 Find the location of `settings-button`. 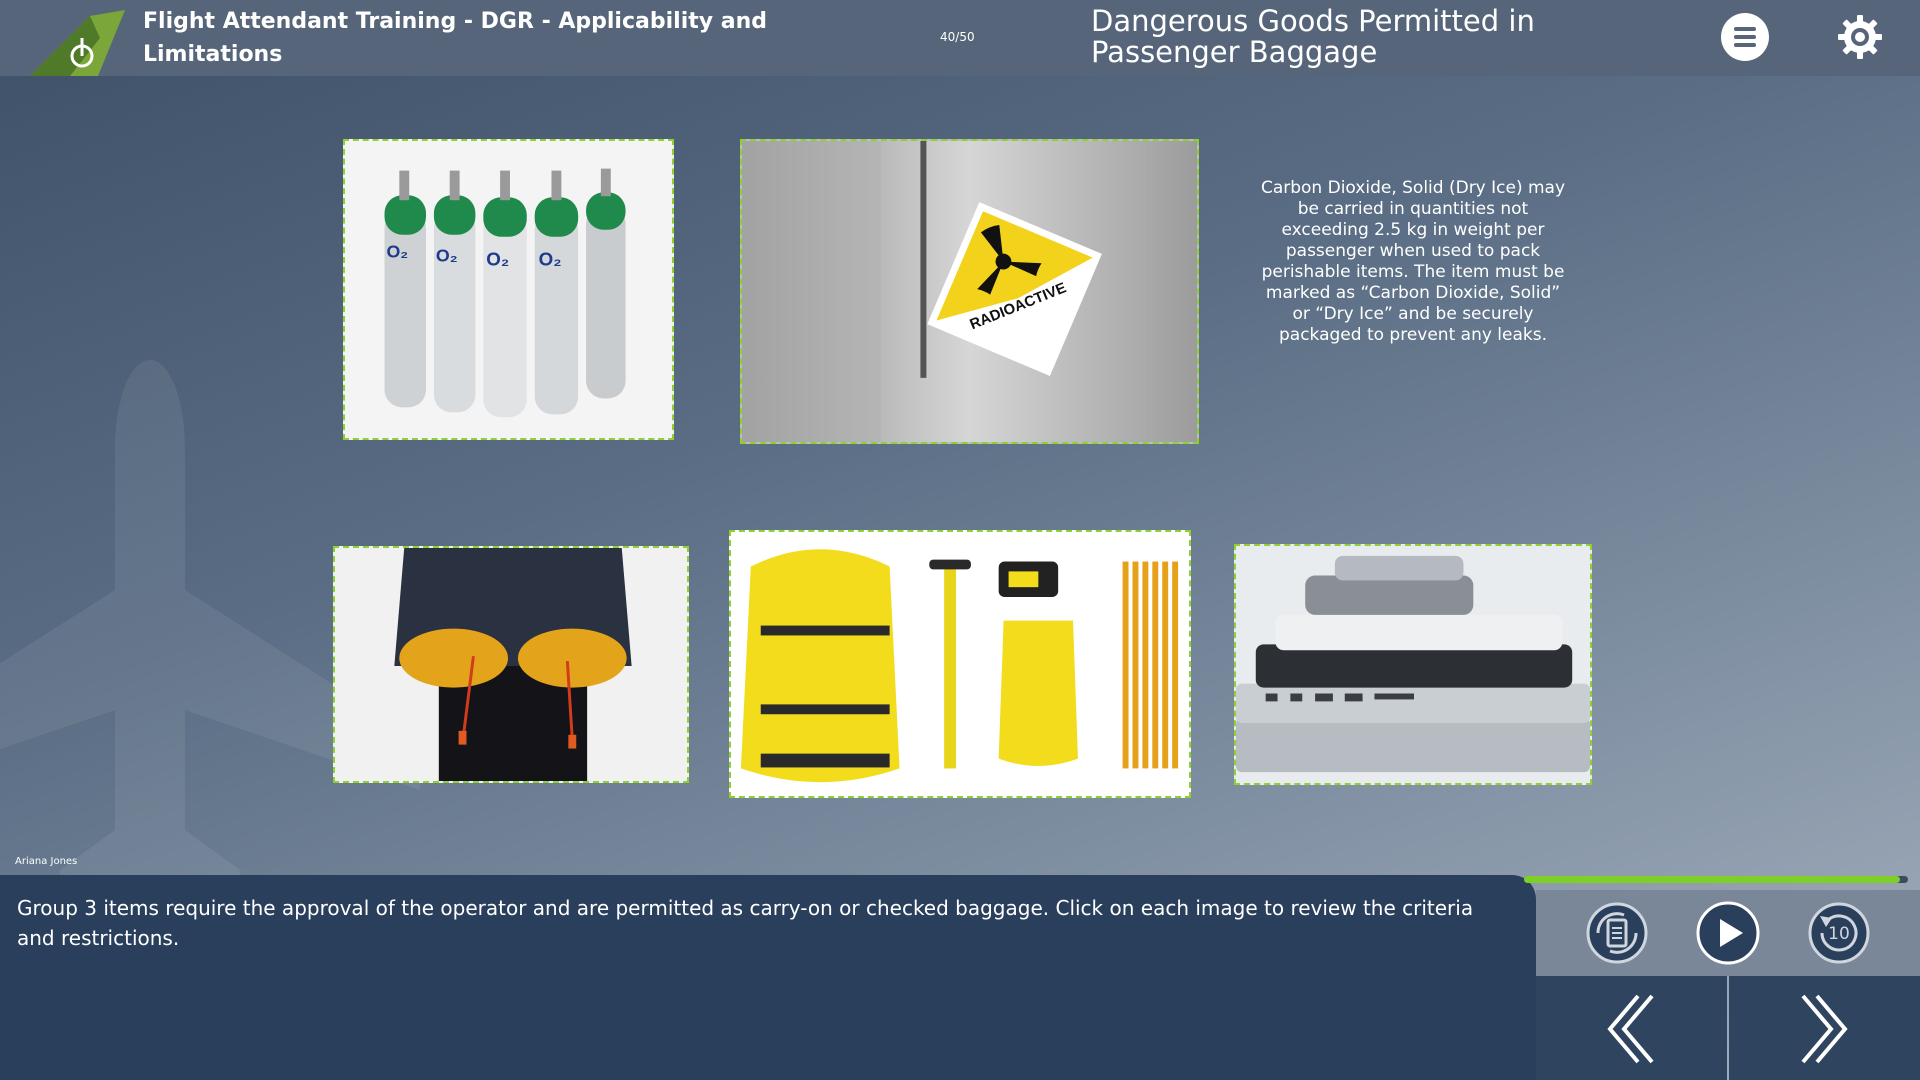

settings-button is located at coordinates (1860, 37).